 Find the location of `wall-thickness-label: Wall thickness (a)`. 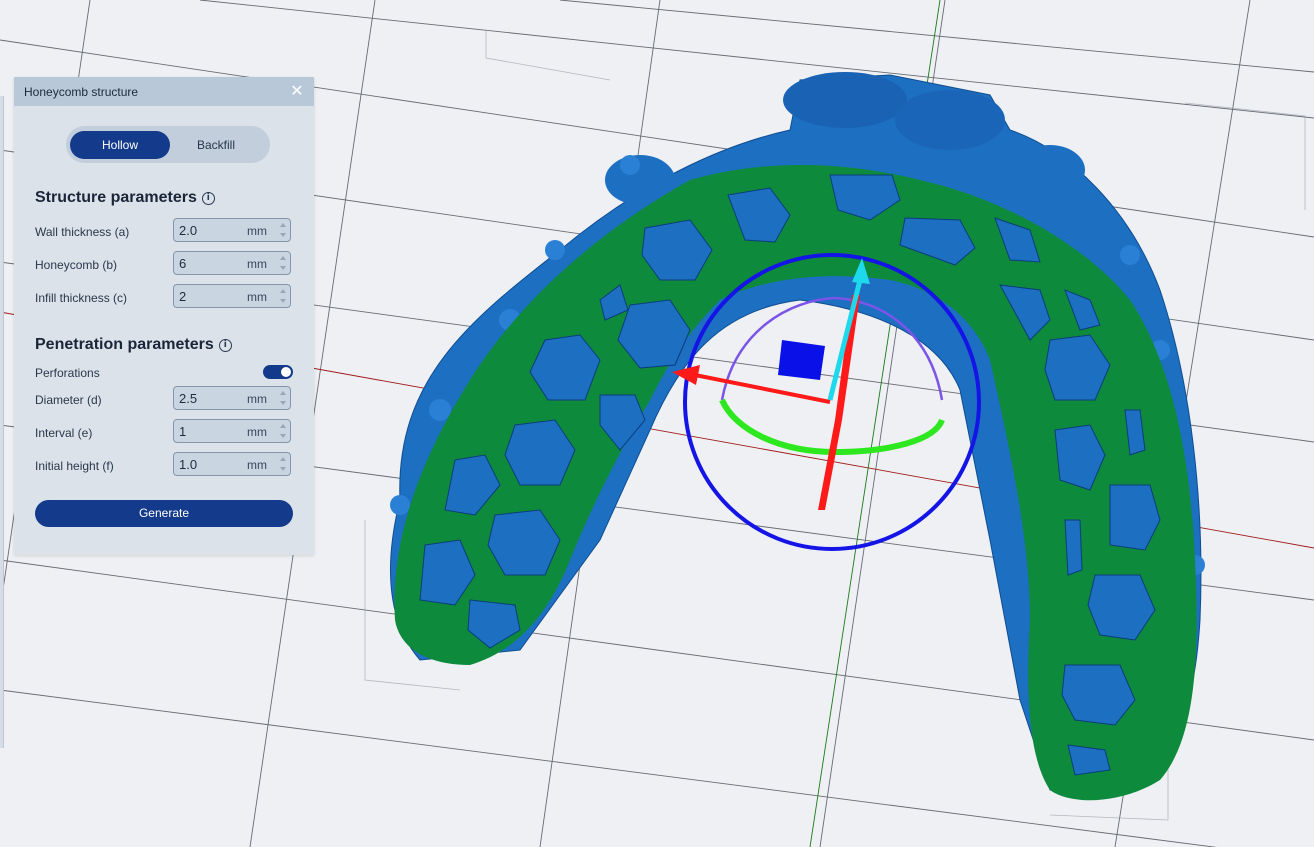

wall-thickness-label: Wall thickness (a) is located at coordinates (82, 232).